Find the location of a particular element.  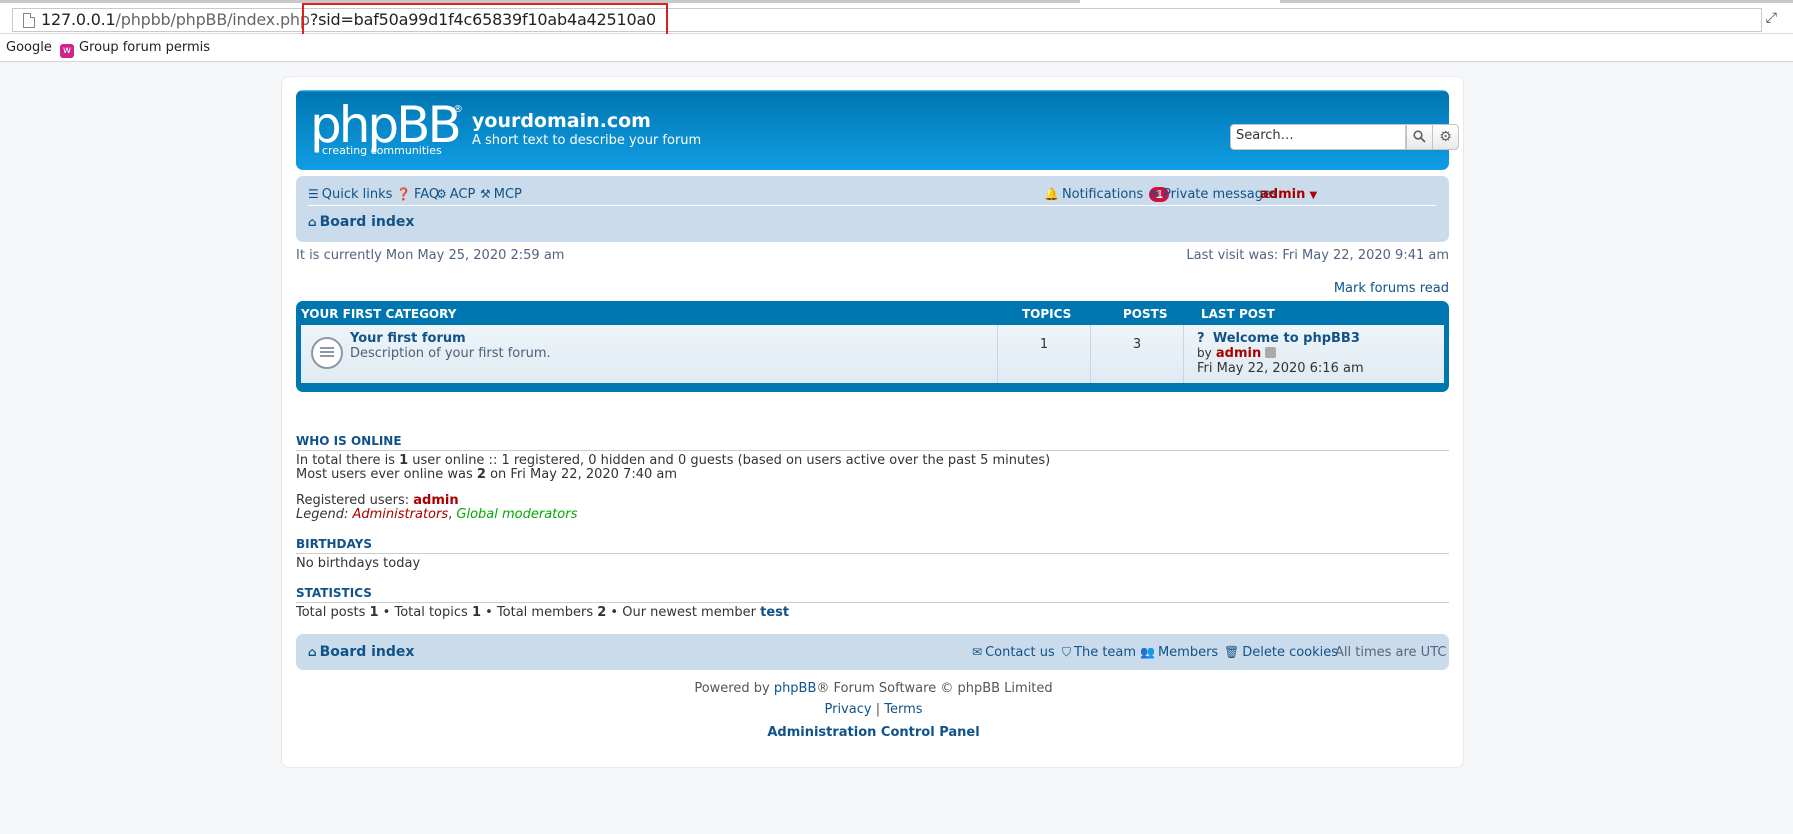

acp-link: ⚙ ACP is located at coordinates (455, 194).